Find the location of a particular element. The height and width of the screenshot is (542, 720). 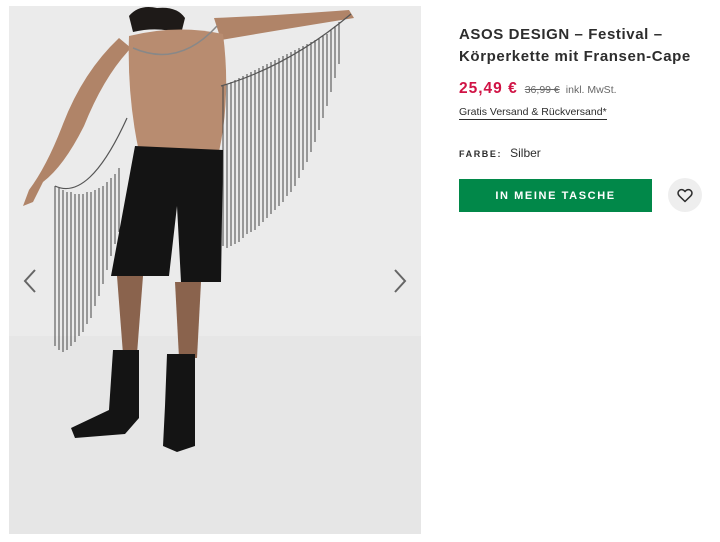

add-to-bag-button: IN MEINE TASCHE is located at coordinates (555, 195).